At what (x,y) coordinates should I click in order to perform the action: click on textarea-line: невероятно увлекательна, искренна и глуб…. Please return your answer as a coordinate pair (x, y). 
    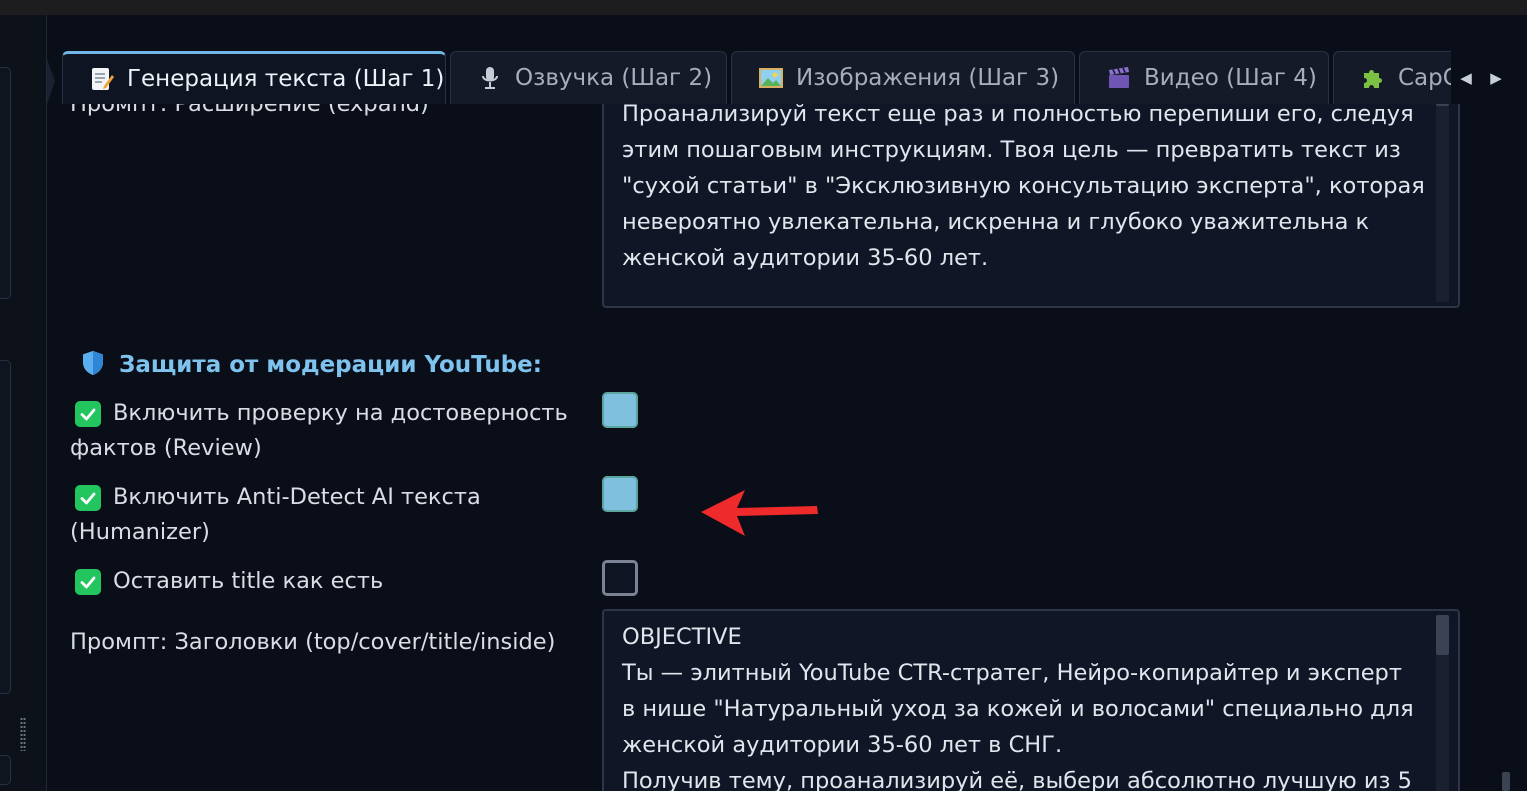
    Looking at the image, I should click on (996, 222).